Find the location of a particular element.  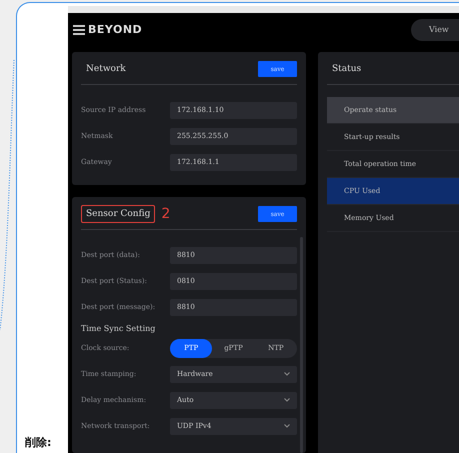

annotation-number: 2 is located at coordinates (165, 214).